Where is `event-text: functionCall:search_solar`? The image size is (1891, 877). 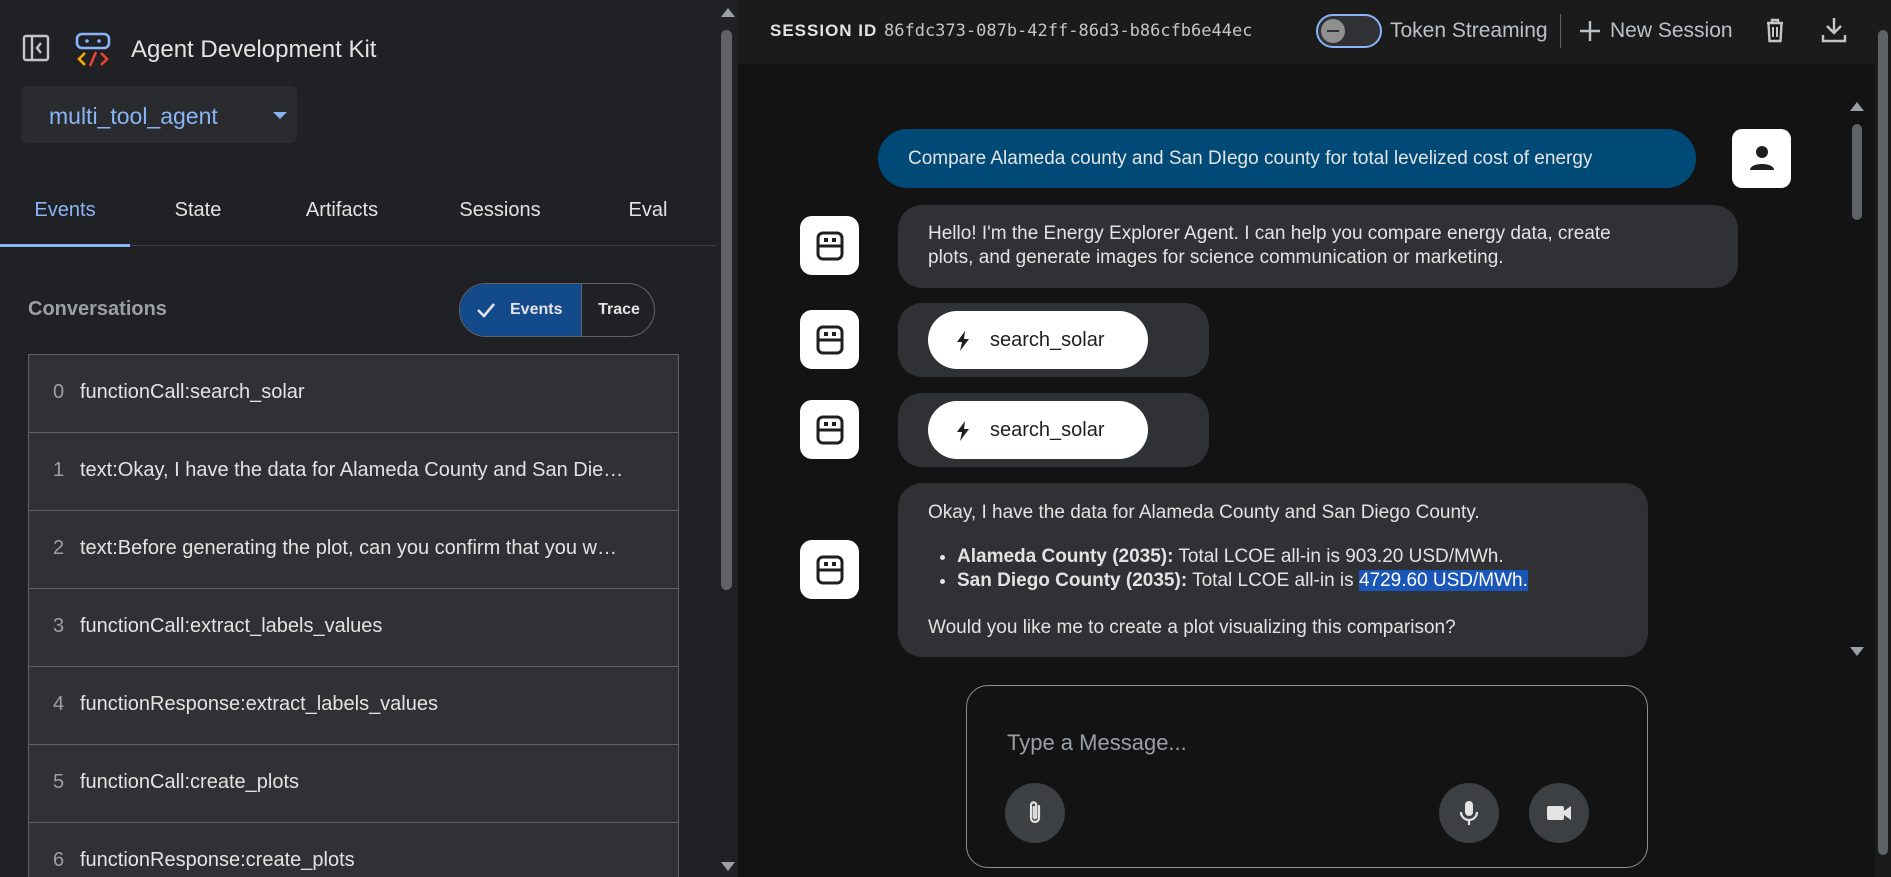 event-text: functionCall:search_solar is located at coordinates (192, 392).